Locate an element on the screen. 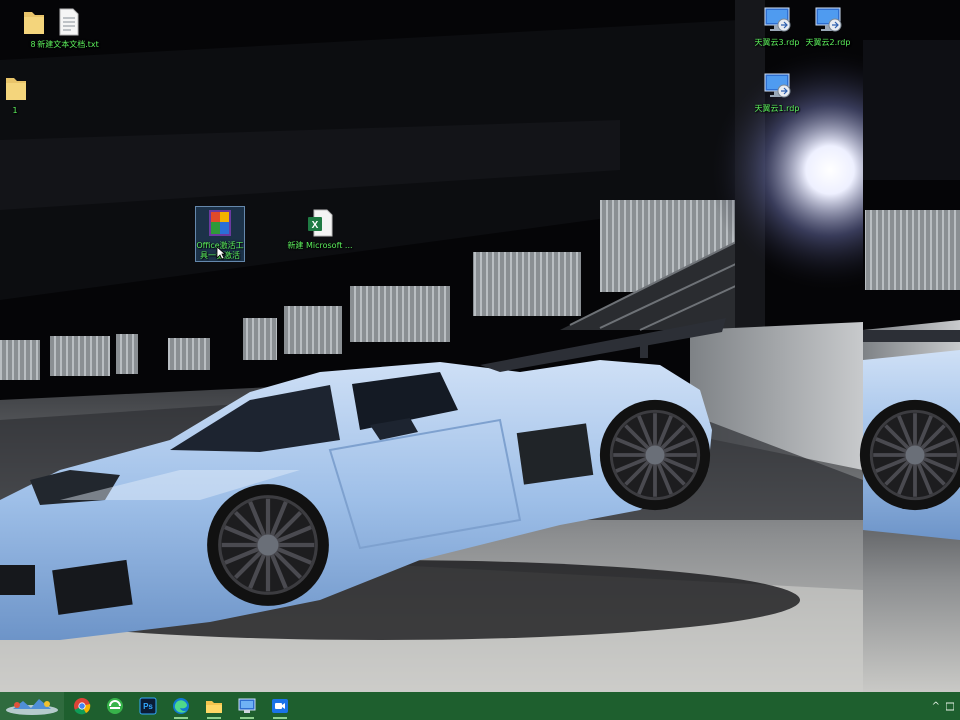  desktop-icon-rdp-1: 天翼云1.rdp is located at coordinates (777, 92).